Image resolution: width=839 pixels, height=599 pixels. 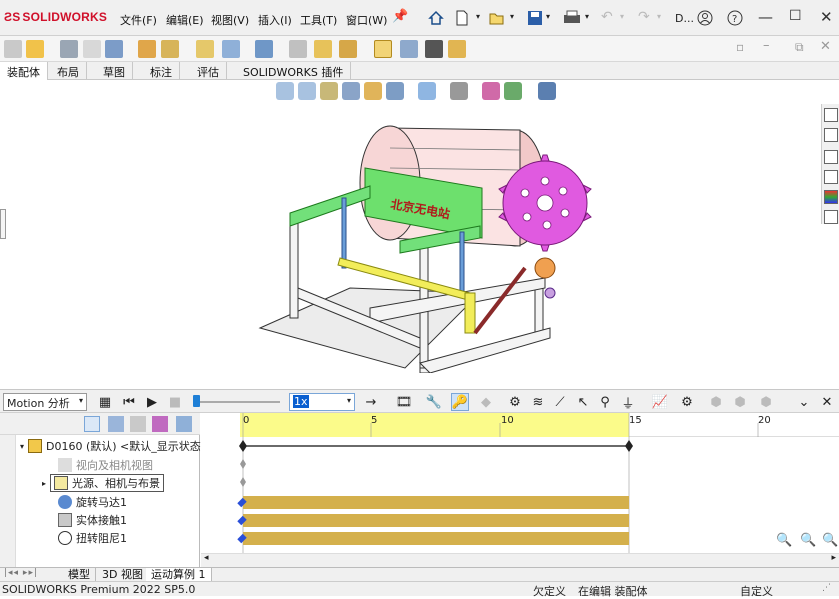 What do you see at coordinates (687, 402) in the screenshot?
I see `motion-study-properties-icon: ⚙` at bounding box center [687, 402].